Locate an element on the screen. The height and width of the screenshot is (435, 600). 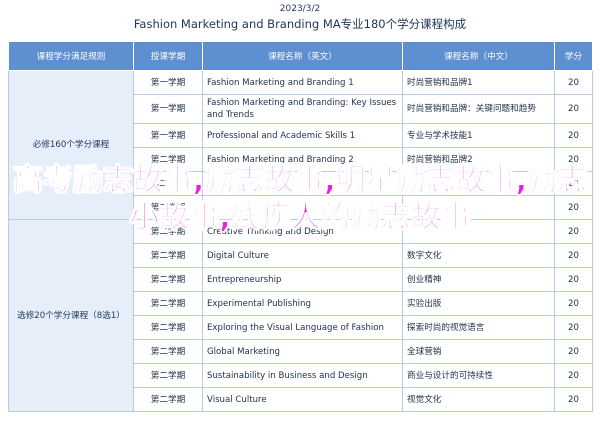
course-name-en: Entrepreneurship is located at coordinates (302, 279).